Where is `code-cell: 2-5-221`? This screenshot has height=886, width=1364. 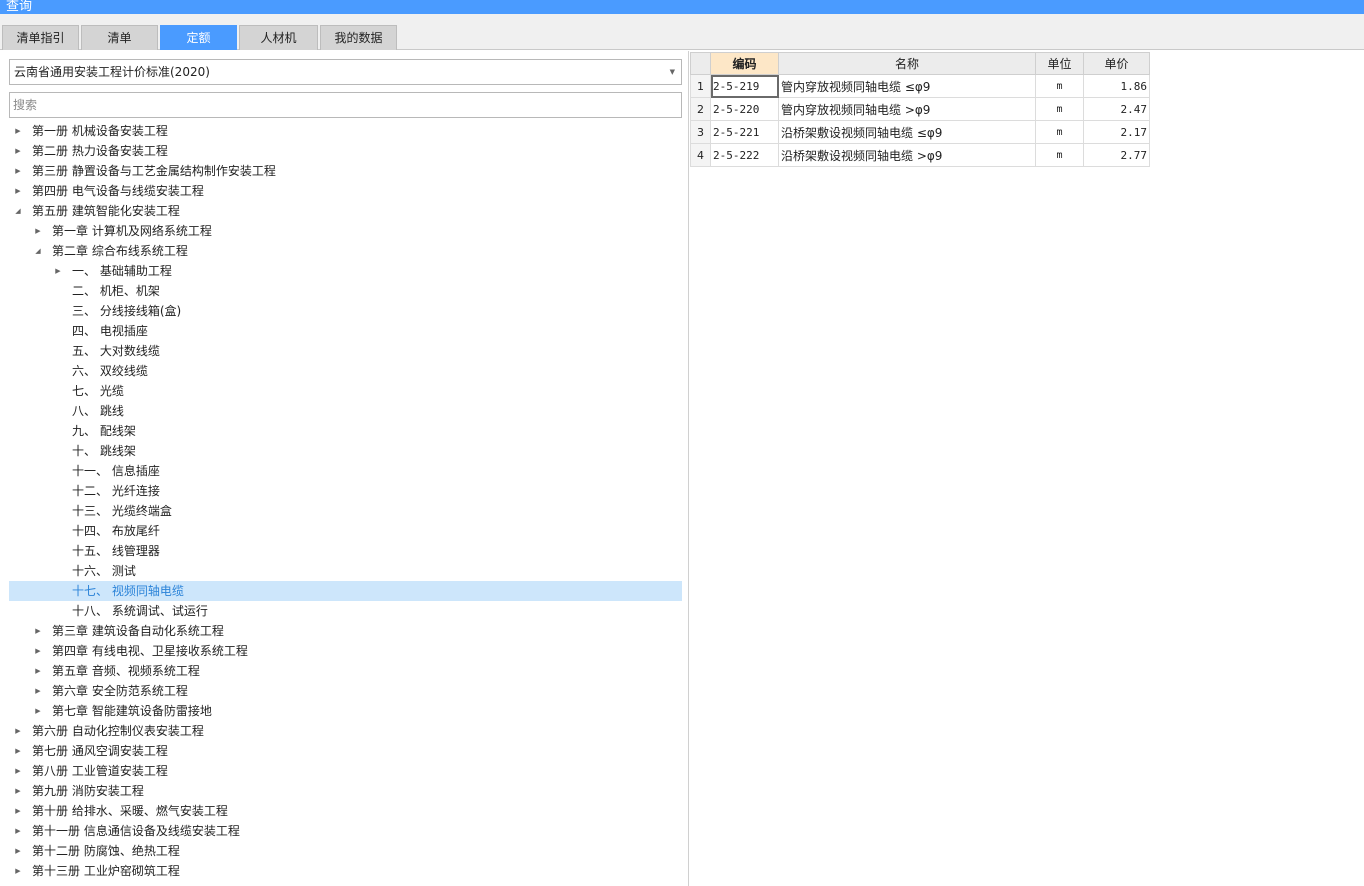
code-cell: 2-5-221 is located at coordinates (744, 132).